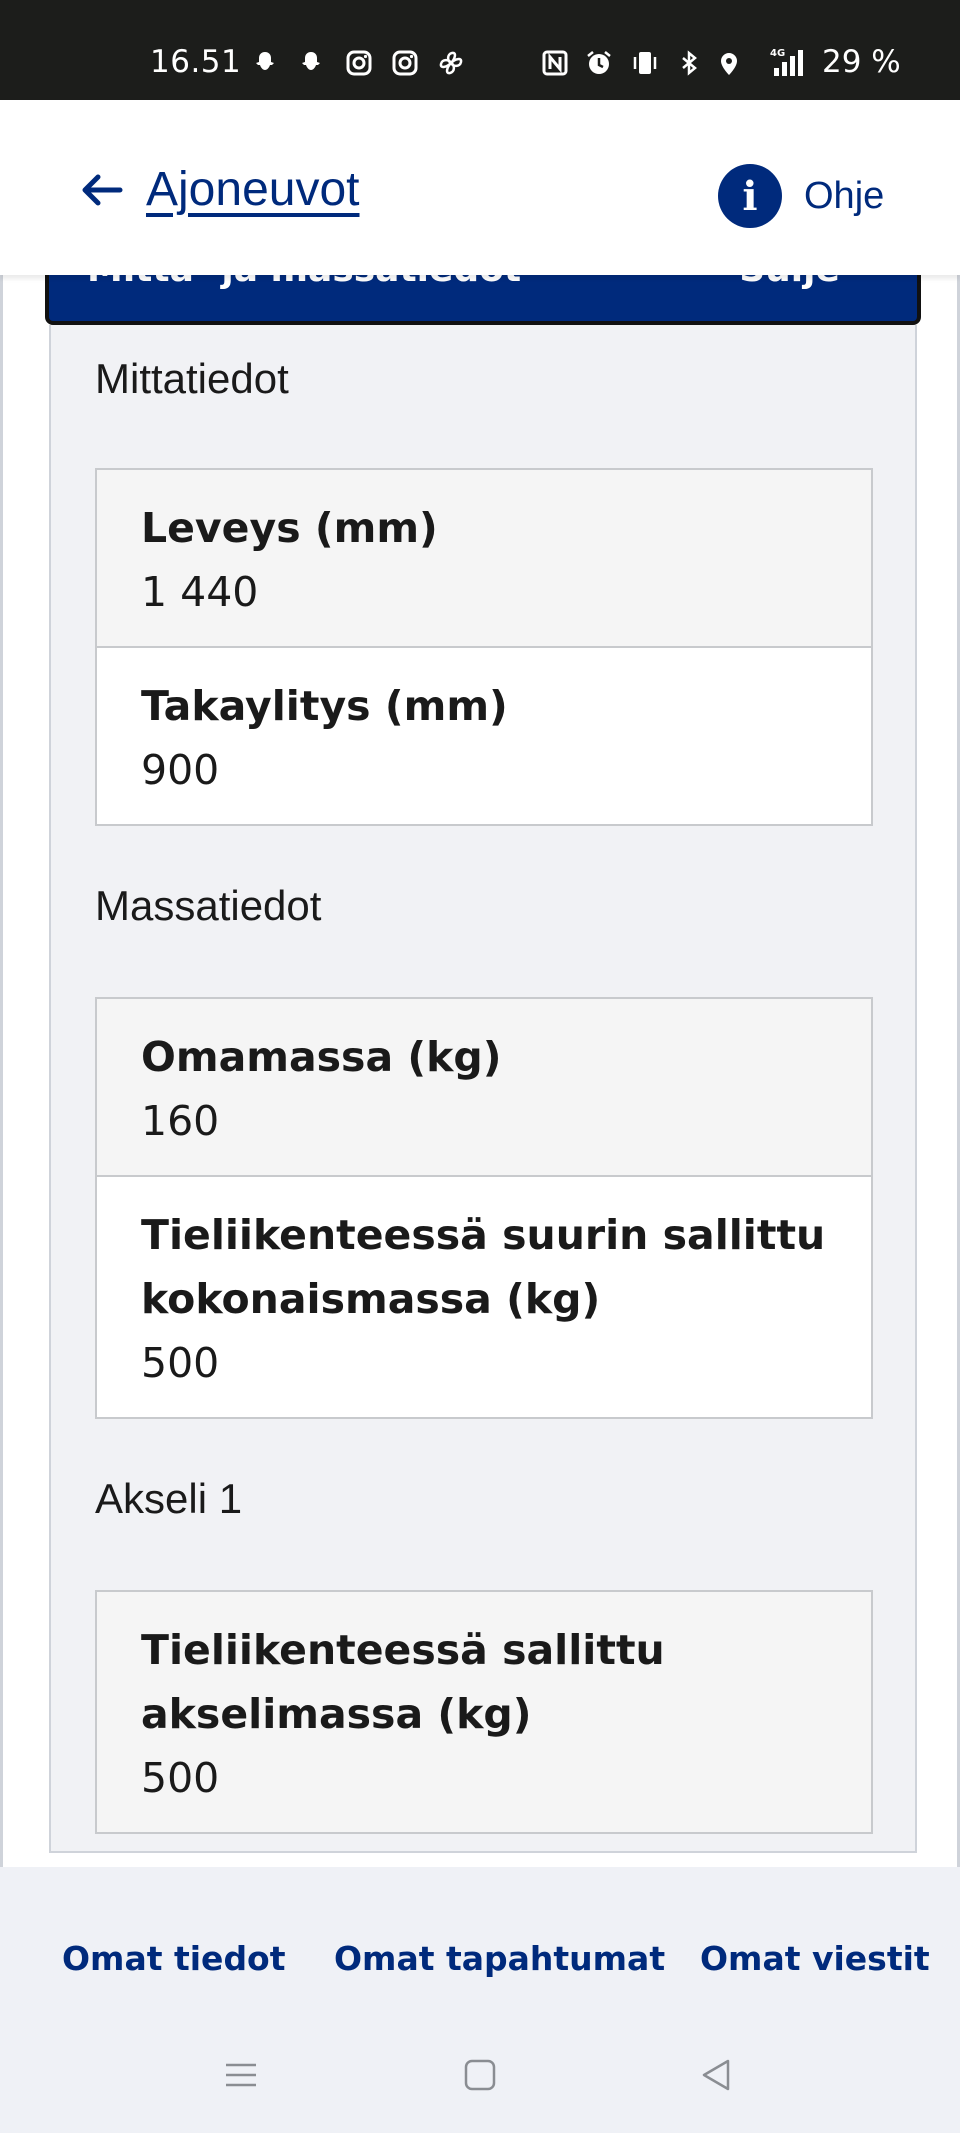  What do you see at coordinates (192, 378) in the screenshot?
I see `section-title-mittatiedot: Mittatiedot` at bounding box center [192, 378].